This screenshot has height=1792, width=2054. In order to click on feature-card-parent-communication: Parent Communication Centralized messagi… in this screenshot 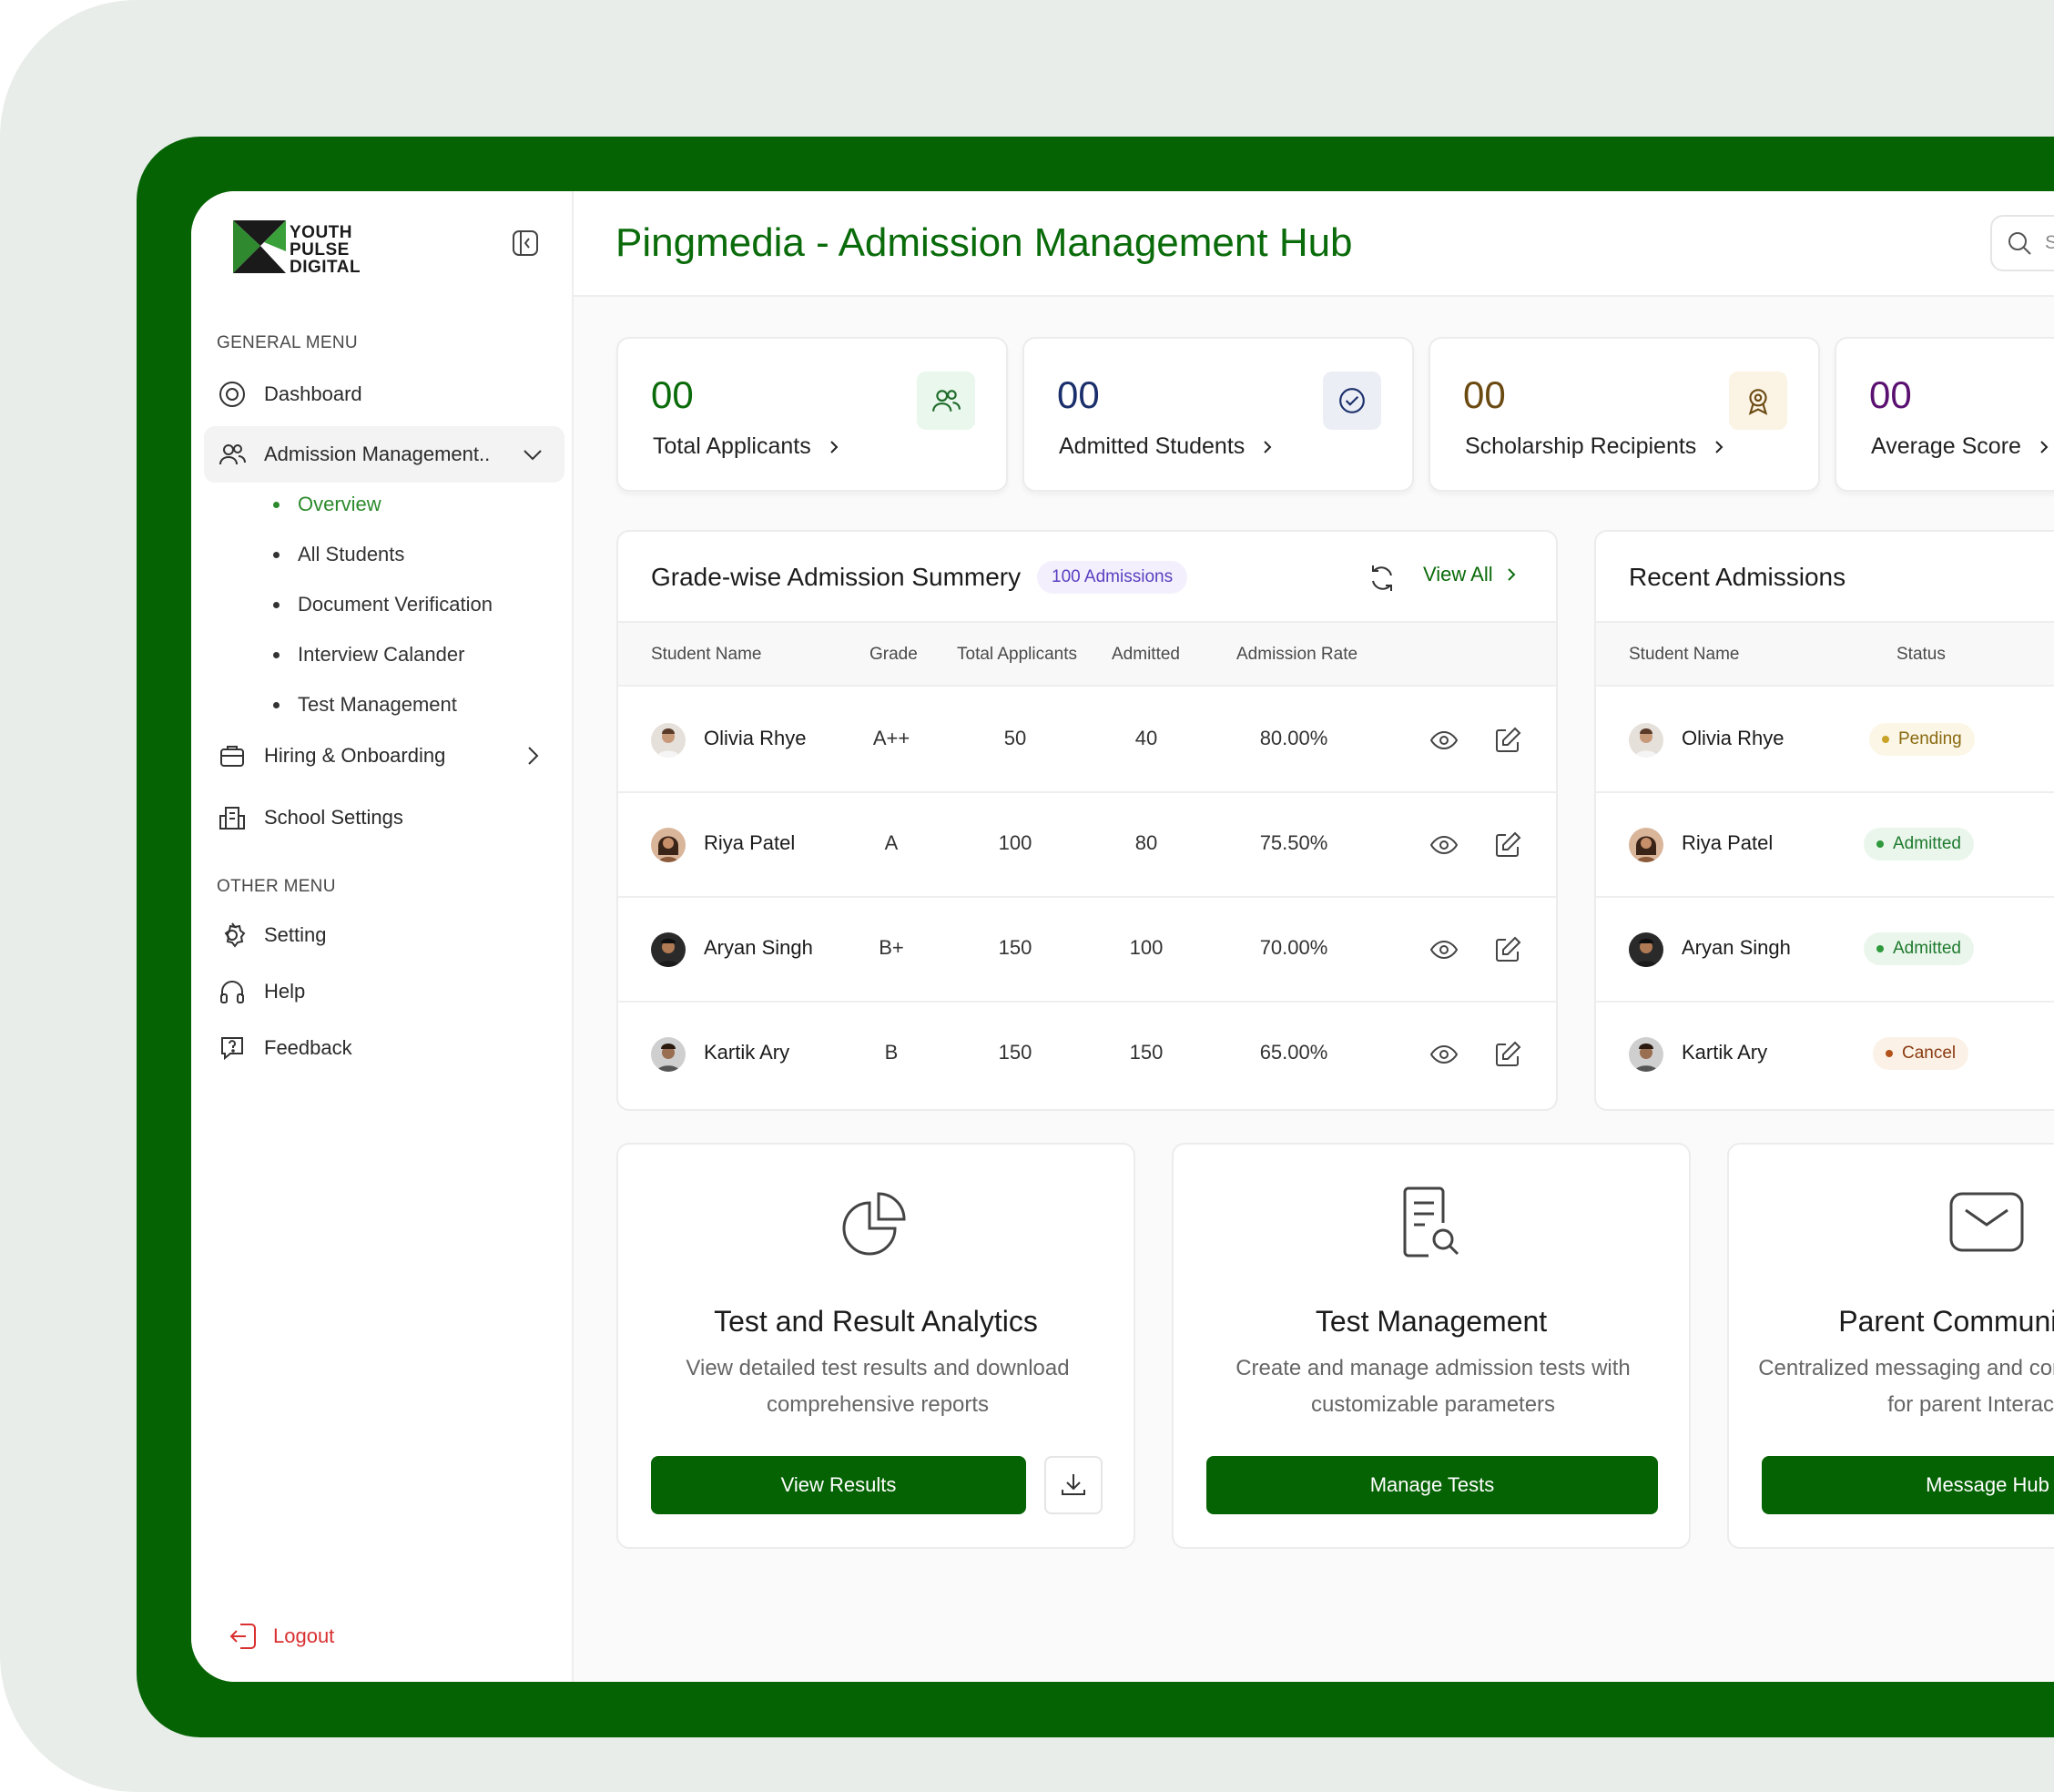, I will do `click(1890, 1346)`.